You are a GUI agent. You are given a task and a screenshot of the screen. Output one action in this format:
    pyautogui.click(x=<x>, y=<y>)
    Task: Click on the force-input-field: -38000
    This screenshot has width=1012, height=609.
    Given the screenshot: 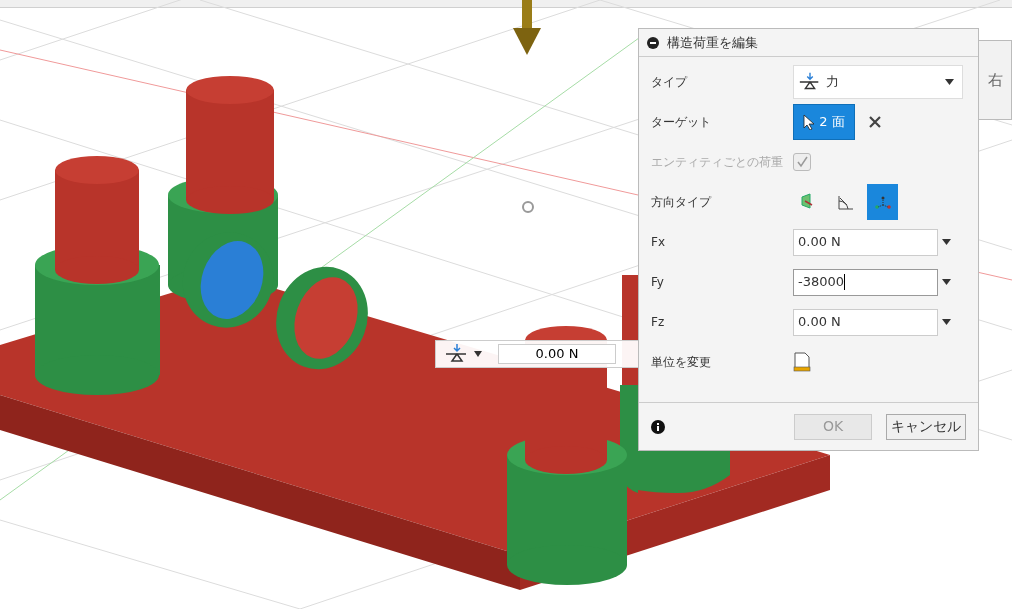 What is the action you would take?
    pyautogui.click(x=865, y=282)
    